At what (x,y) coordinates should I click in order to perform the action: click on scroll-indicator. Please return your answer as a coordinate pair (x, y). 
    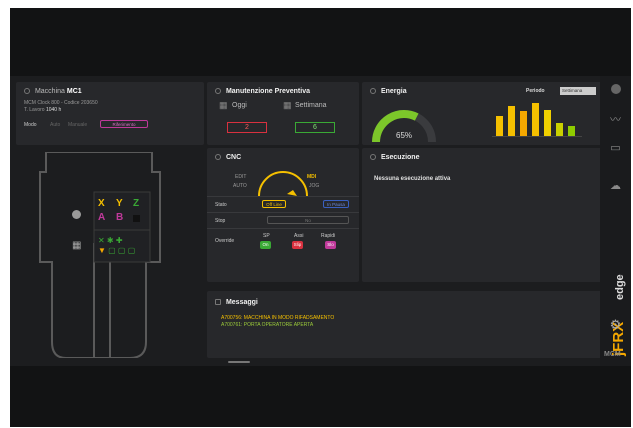
    Looking at the image, I should click on (239, 362).